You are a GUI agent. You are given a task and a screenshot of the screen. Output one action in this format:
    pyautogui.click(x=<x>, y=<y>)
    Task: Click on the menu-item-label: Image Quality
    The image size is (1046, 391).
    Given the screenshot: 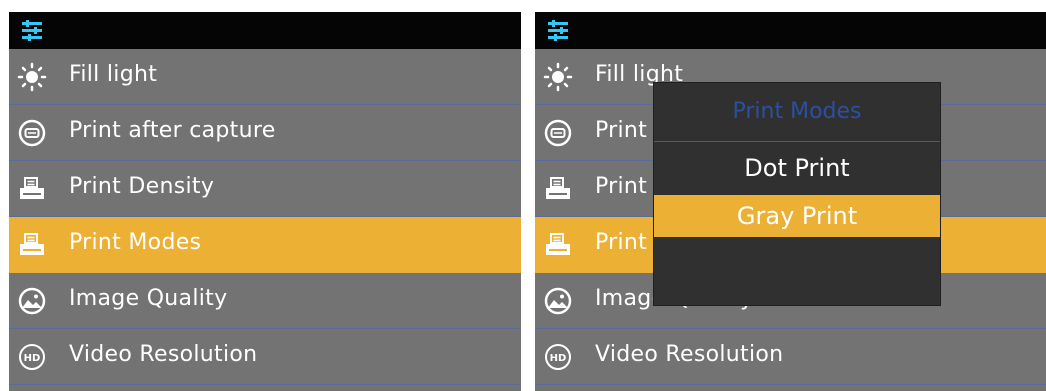 What is the action you would take?
    pyautogui.click(x=148, y=298)
    